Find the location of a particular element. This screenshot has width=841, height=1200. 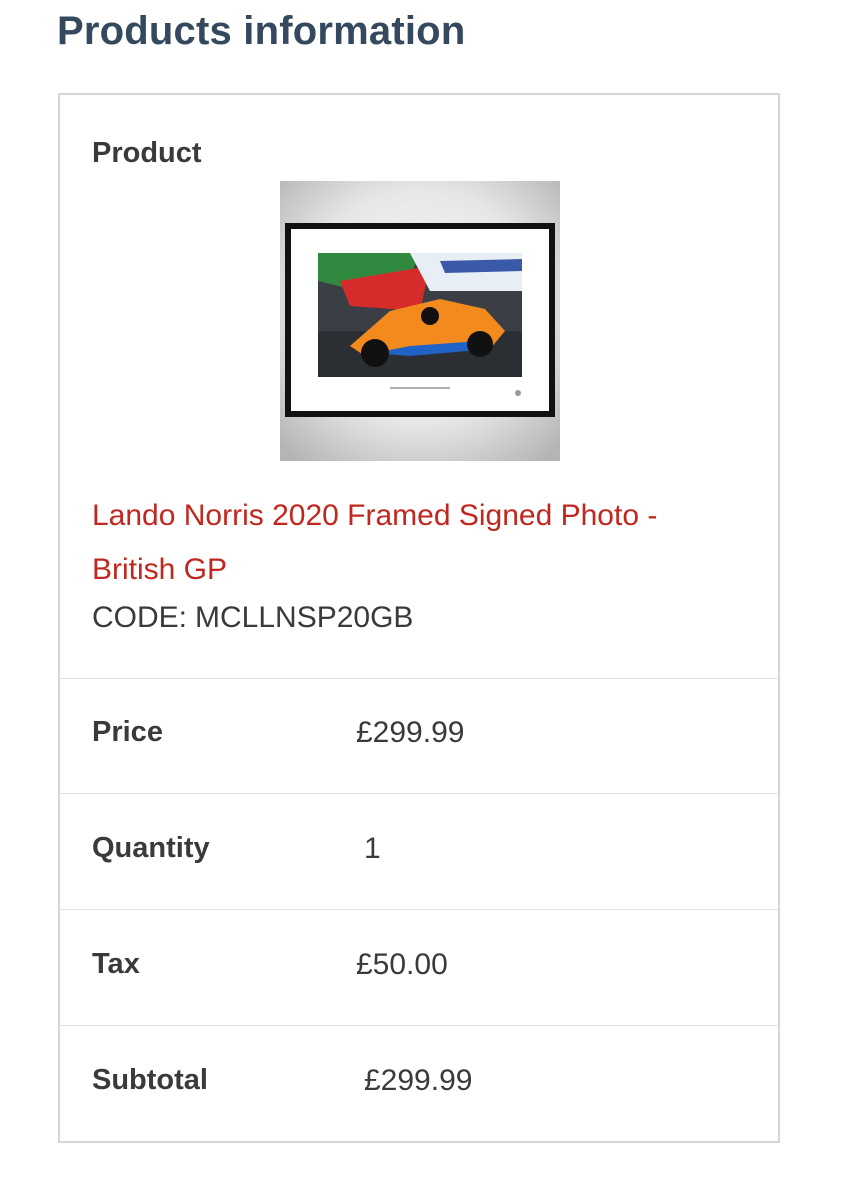

price-label: Price is located at coordinates (127, 732).